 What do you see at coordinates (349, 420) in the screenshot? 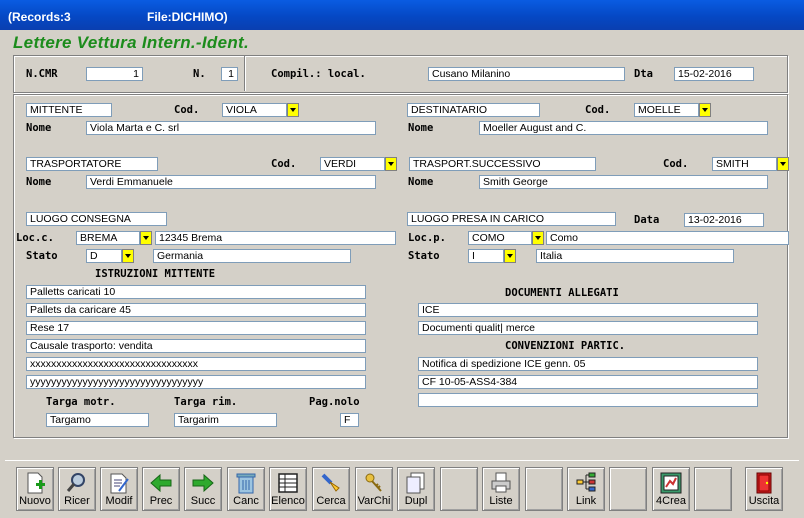
I see `pagnolo-field: F` at bounding box center [349, 420].